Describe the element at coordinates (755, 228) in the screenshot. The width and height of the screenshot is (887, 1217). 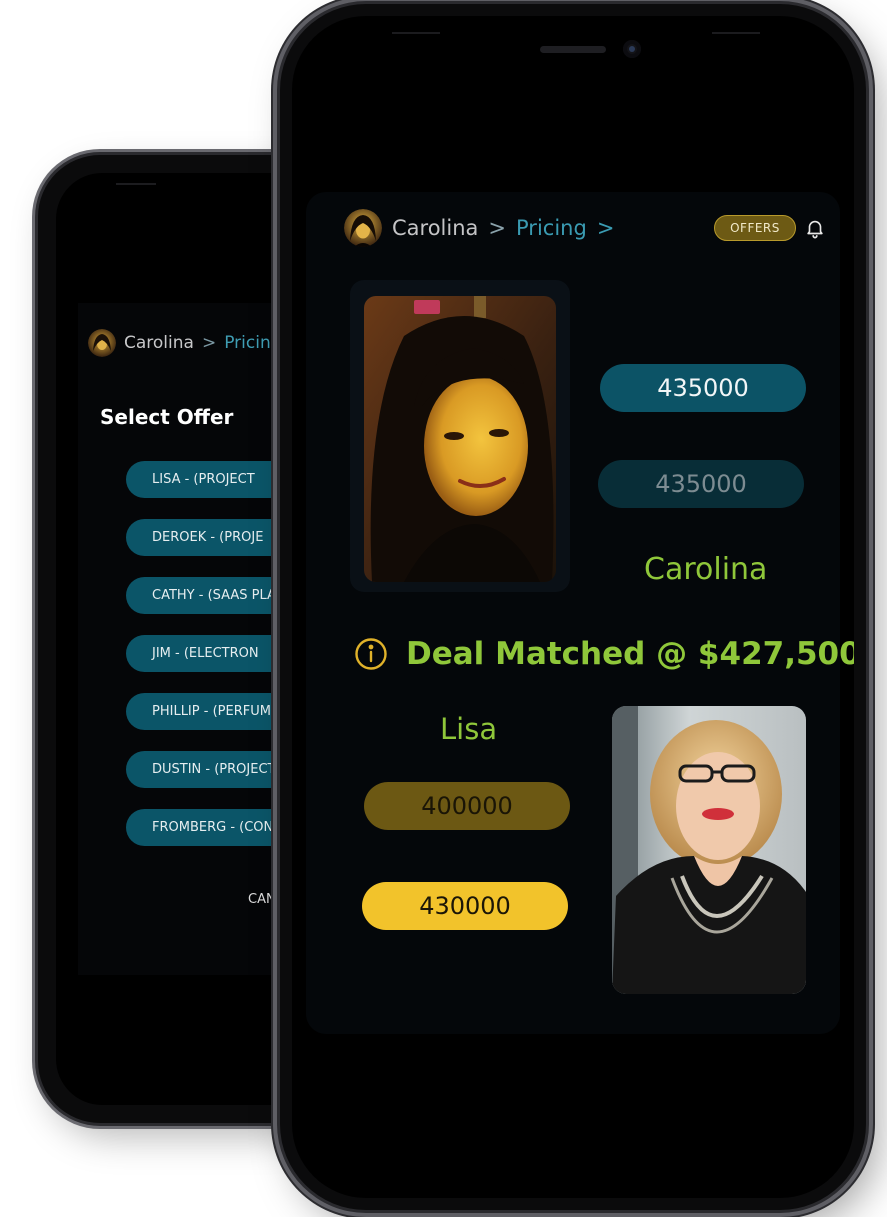
I see `offers-button: OFFERS` at that location.